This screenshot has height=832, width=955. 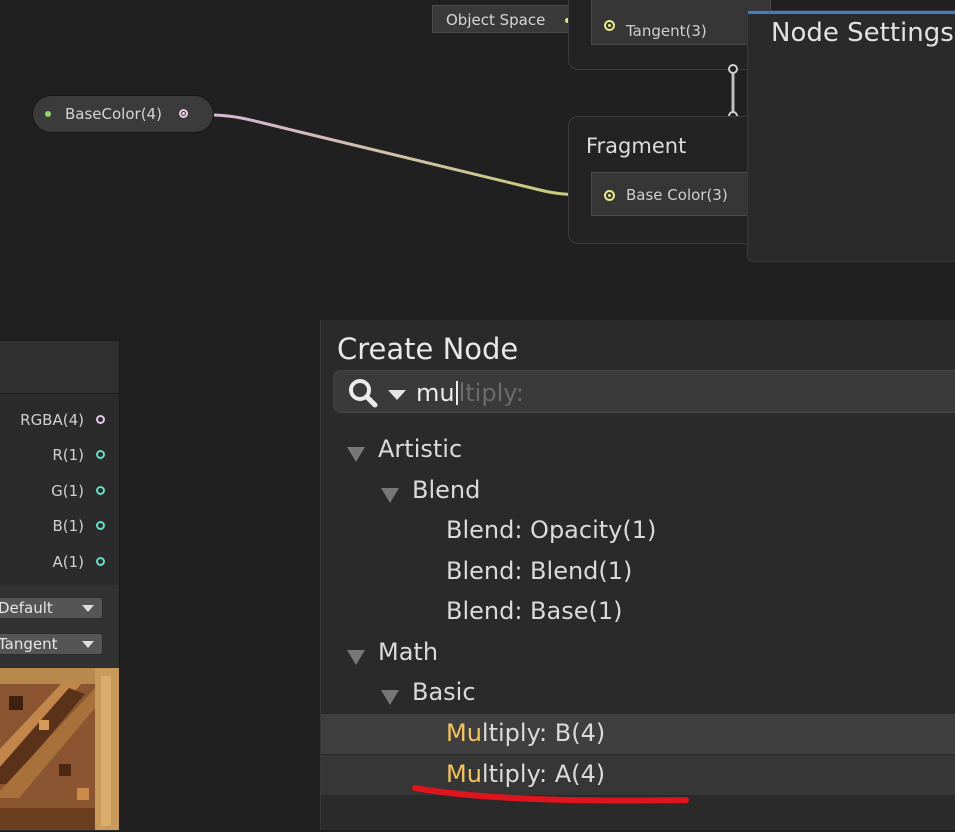 What do you see at coordinates (446, 490) in the screenshot?
I see `tree-row-label: Blend` at bounding box center [446, 490].